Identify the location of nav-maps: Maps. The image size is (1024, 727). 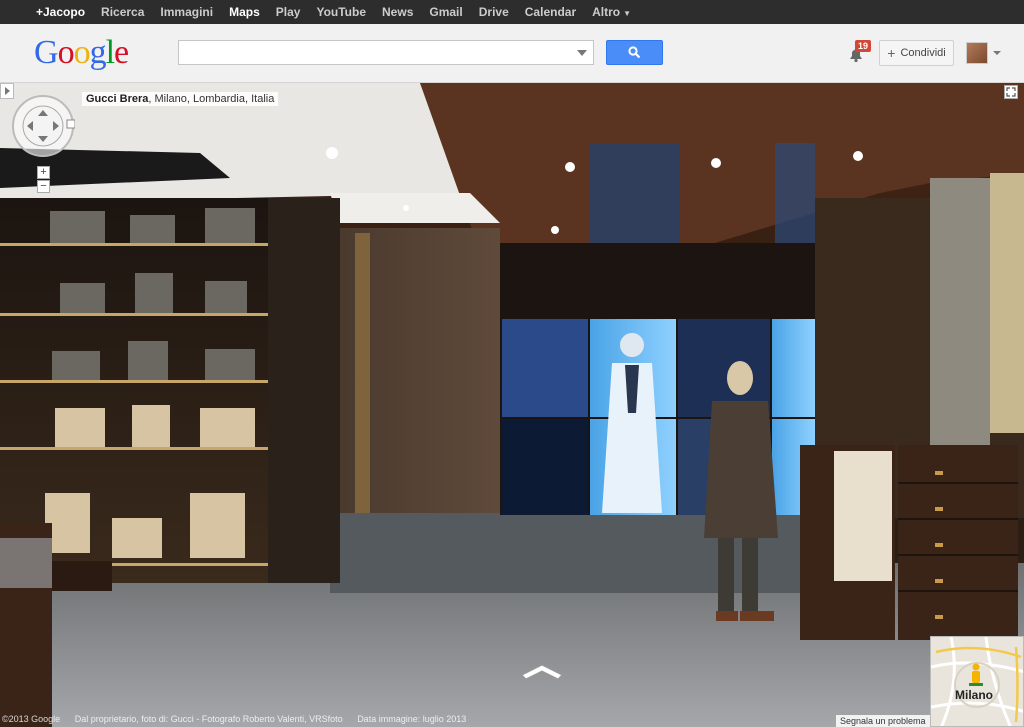
(244, 12).